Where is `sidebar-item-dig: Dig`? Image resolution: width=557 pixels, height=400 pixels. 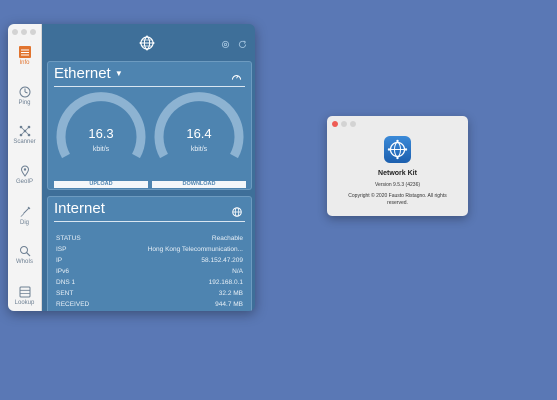
sidebar-item-dig: Dig is located at coordinates (24, 216).